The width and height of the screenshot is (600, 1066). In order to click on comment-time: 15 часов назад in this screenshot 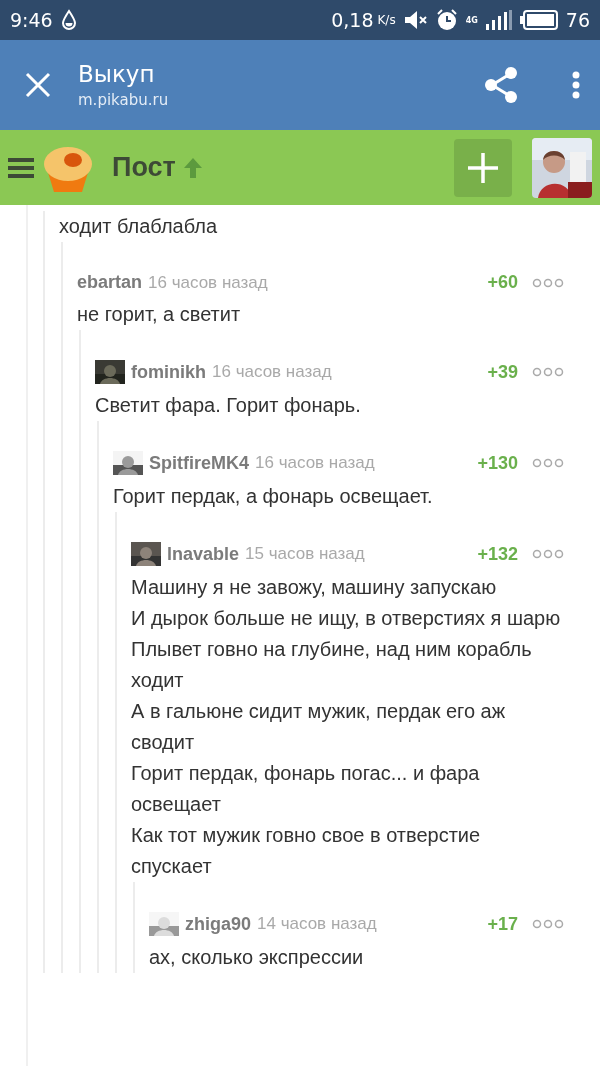, I will do `click(305, 554)`.